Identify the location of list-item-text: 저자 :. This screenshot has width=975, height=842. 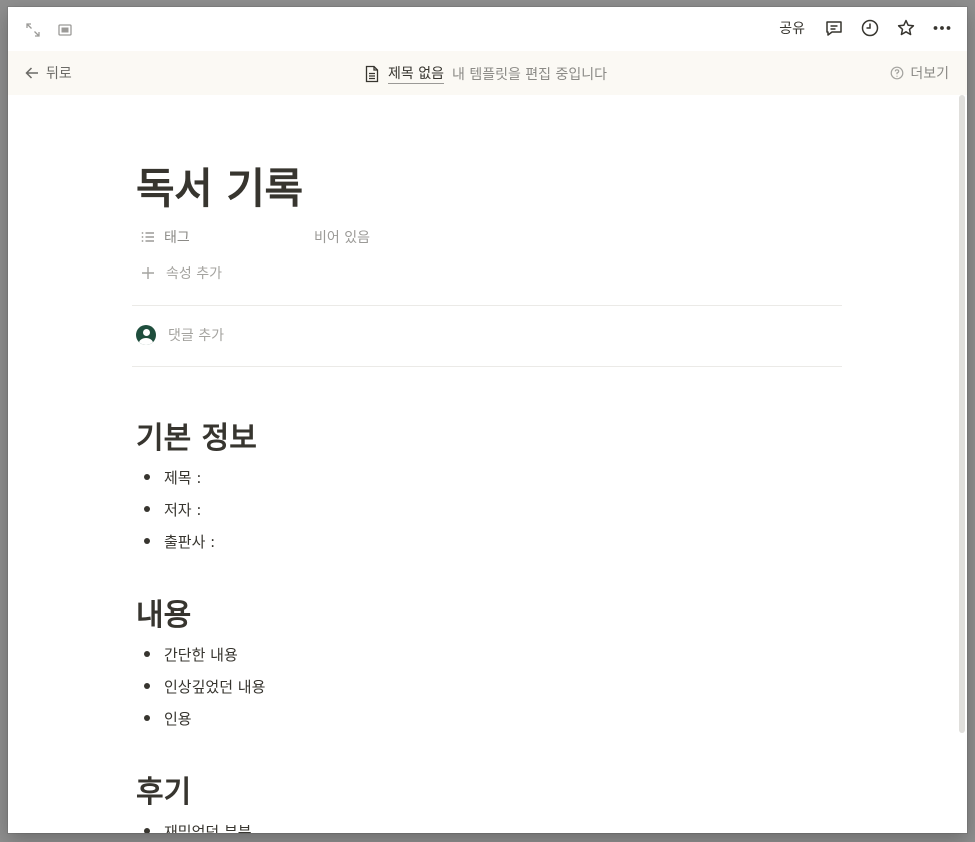
(183, 509).